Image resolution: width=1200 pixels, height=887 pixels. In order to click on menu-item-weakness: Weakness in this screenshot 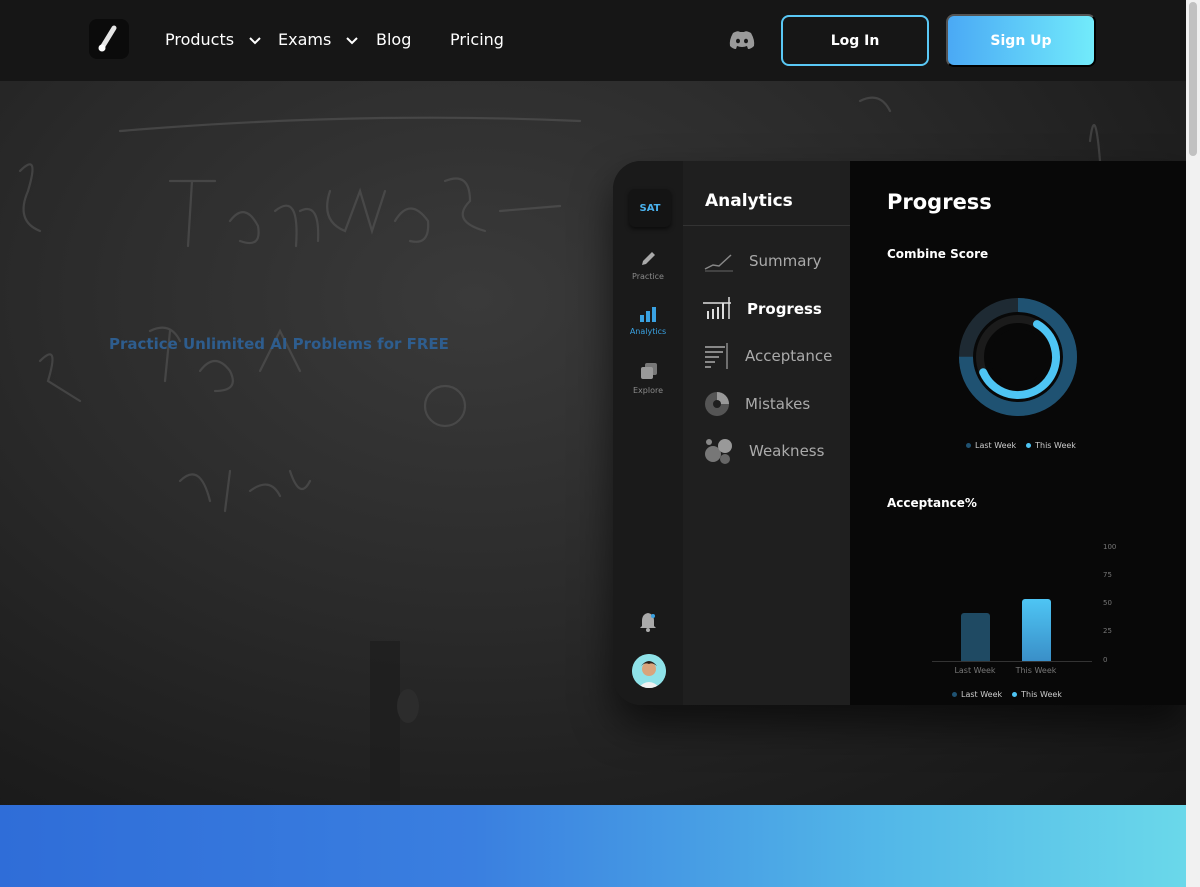, I will do `click(763, 451)`.